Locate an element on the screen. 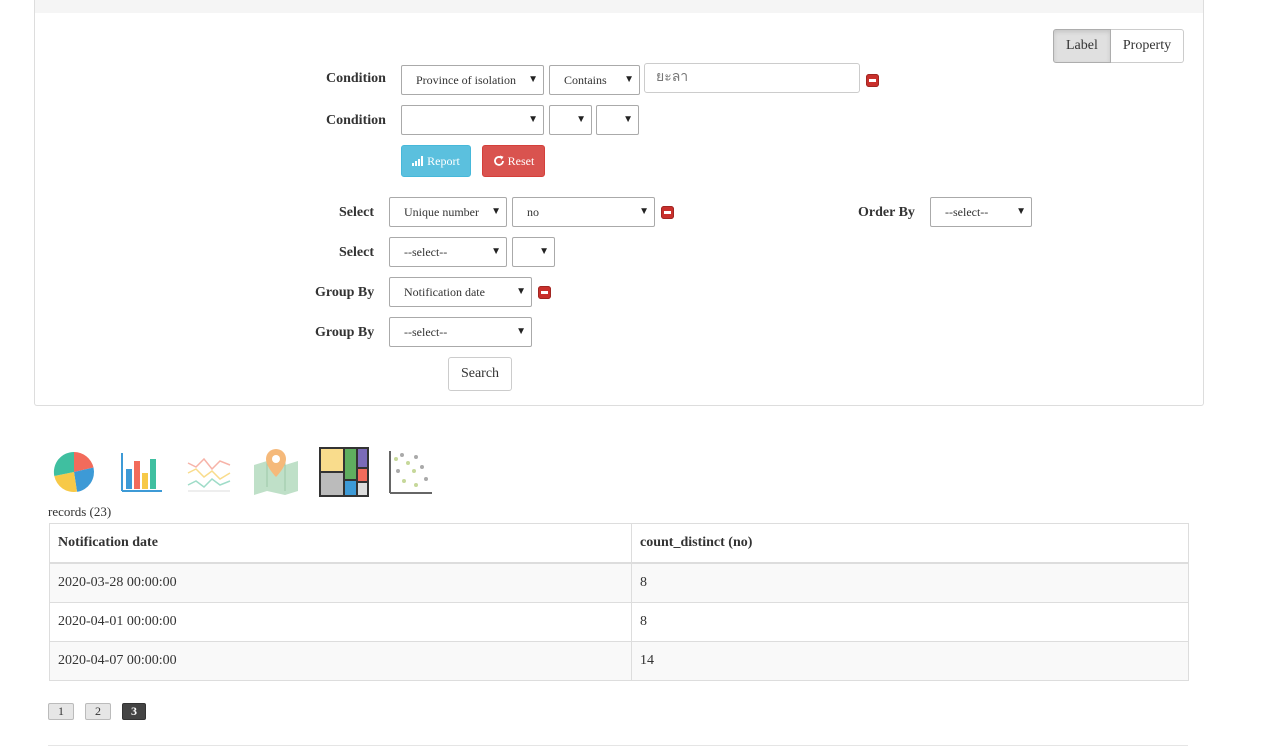  divider is located at coordinates (618, 745).